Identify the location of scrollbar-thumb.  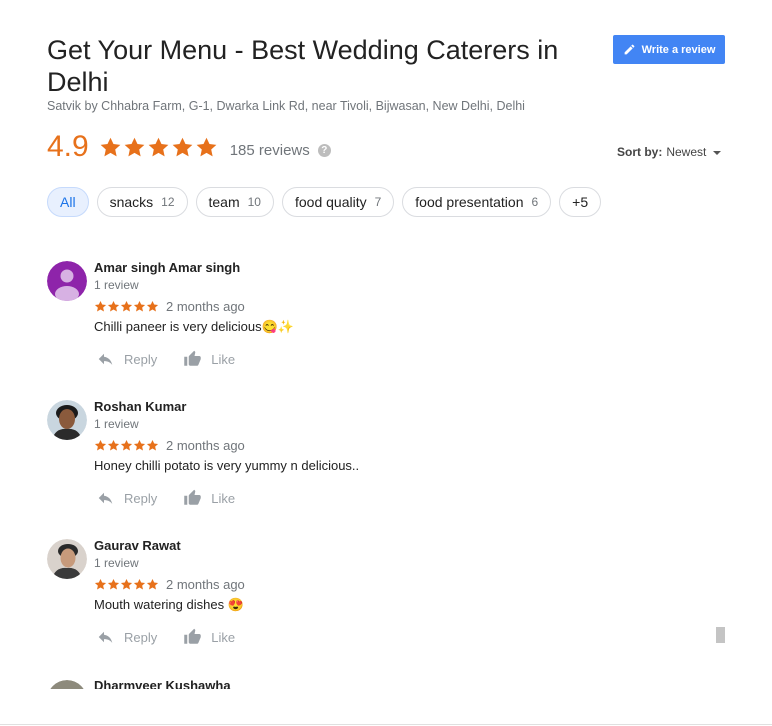
(720, 635).